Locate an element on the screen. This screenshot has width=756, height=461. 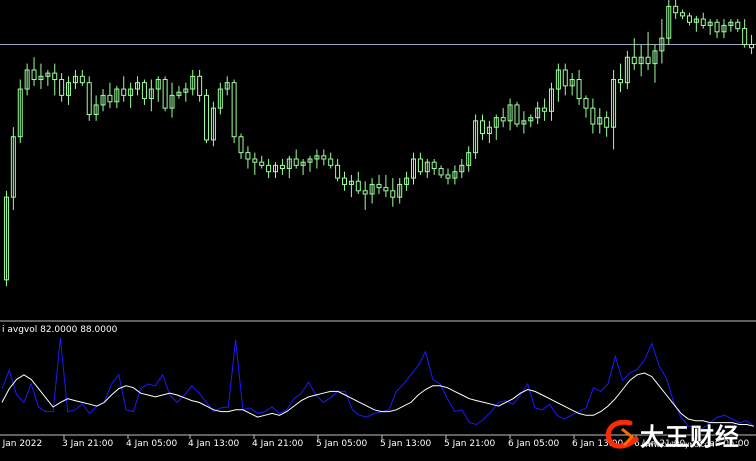
time-label: 6 Jan 05:00 is located at coordinates (534, 444).